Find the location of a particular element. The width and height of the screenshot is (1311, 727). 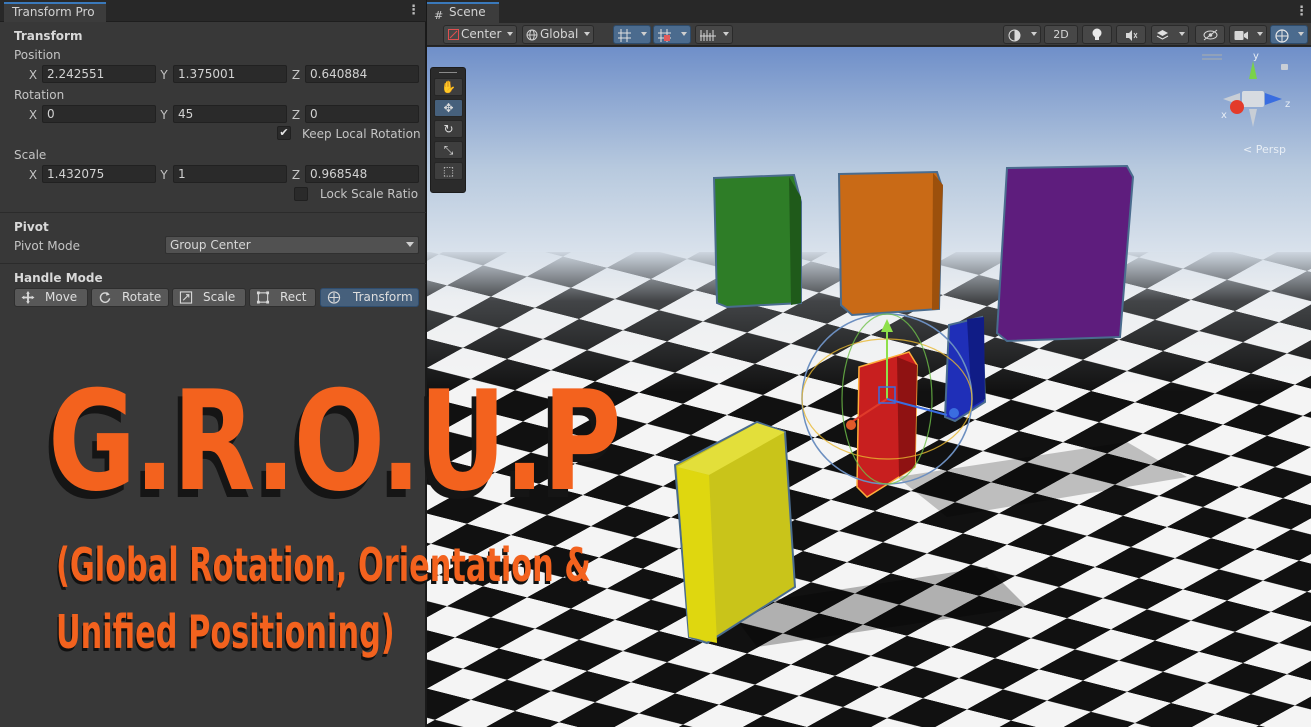

tab-scene: # Scene is located at coordinates (463, 12).